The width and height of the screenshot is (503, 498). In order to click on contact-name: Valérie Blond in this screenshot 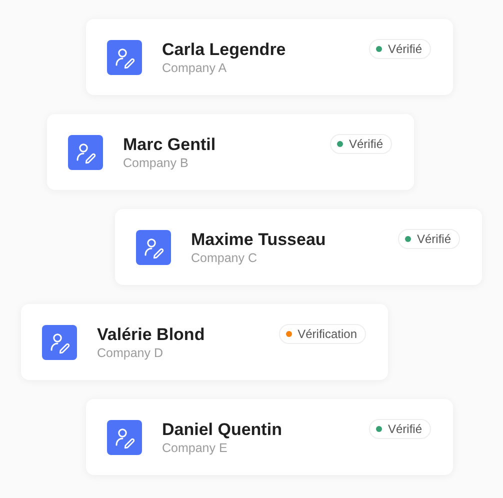, I will do `click(151, 334)`.